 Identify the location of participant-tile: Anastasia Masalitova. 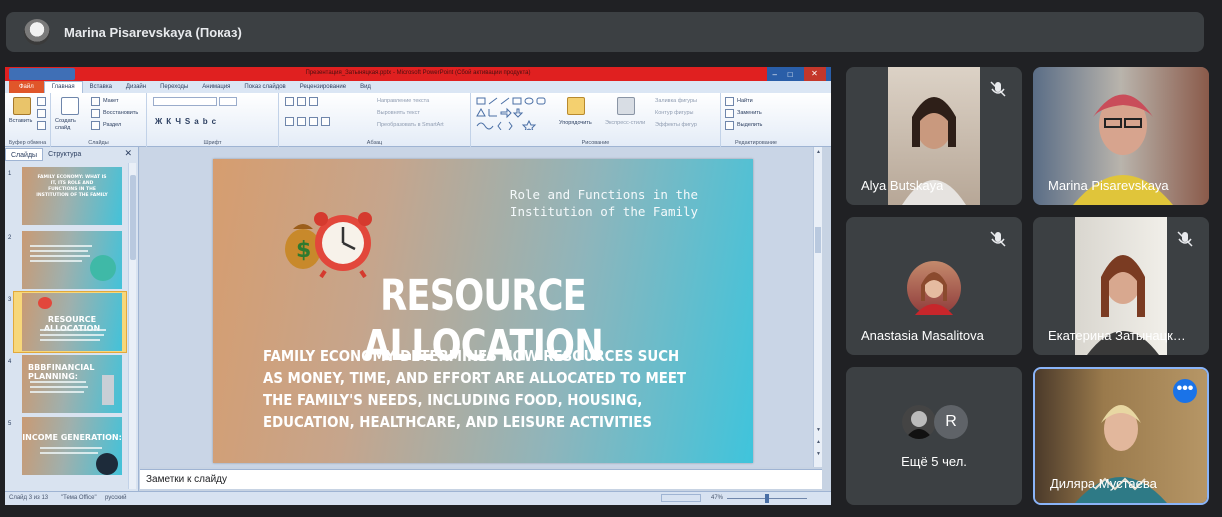
(934, 286).